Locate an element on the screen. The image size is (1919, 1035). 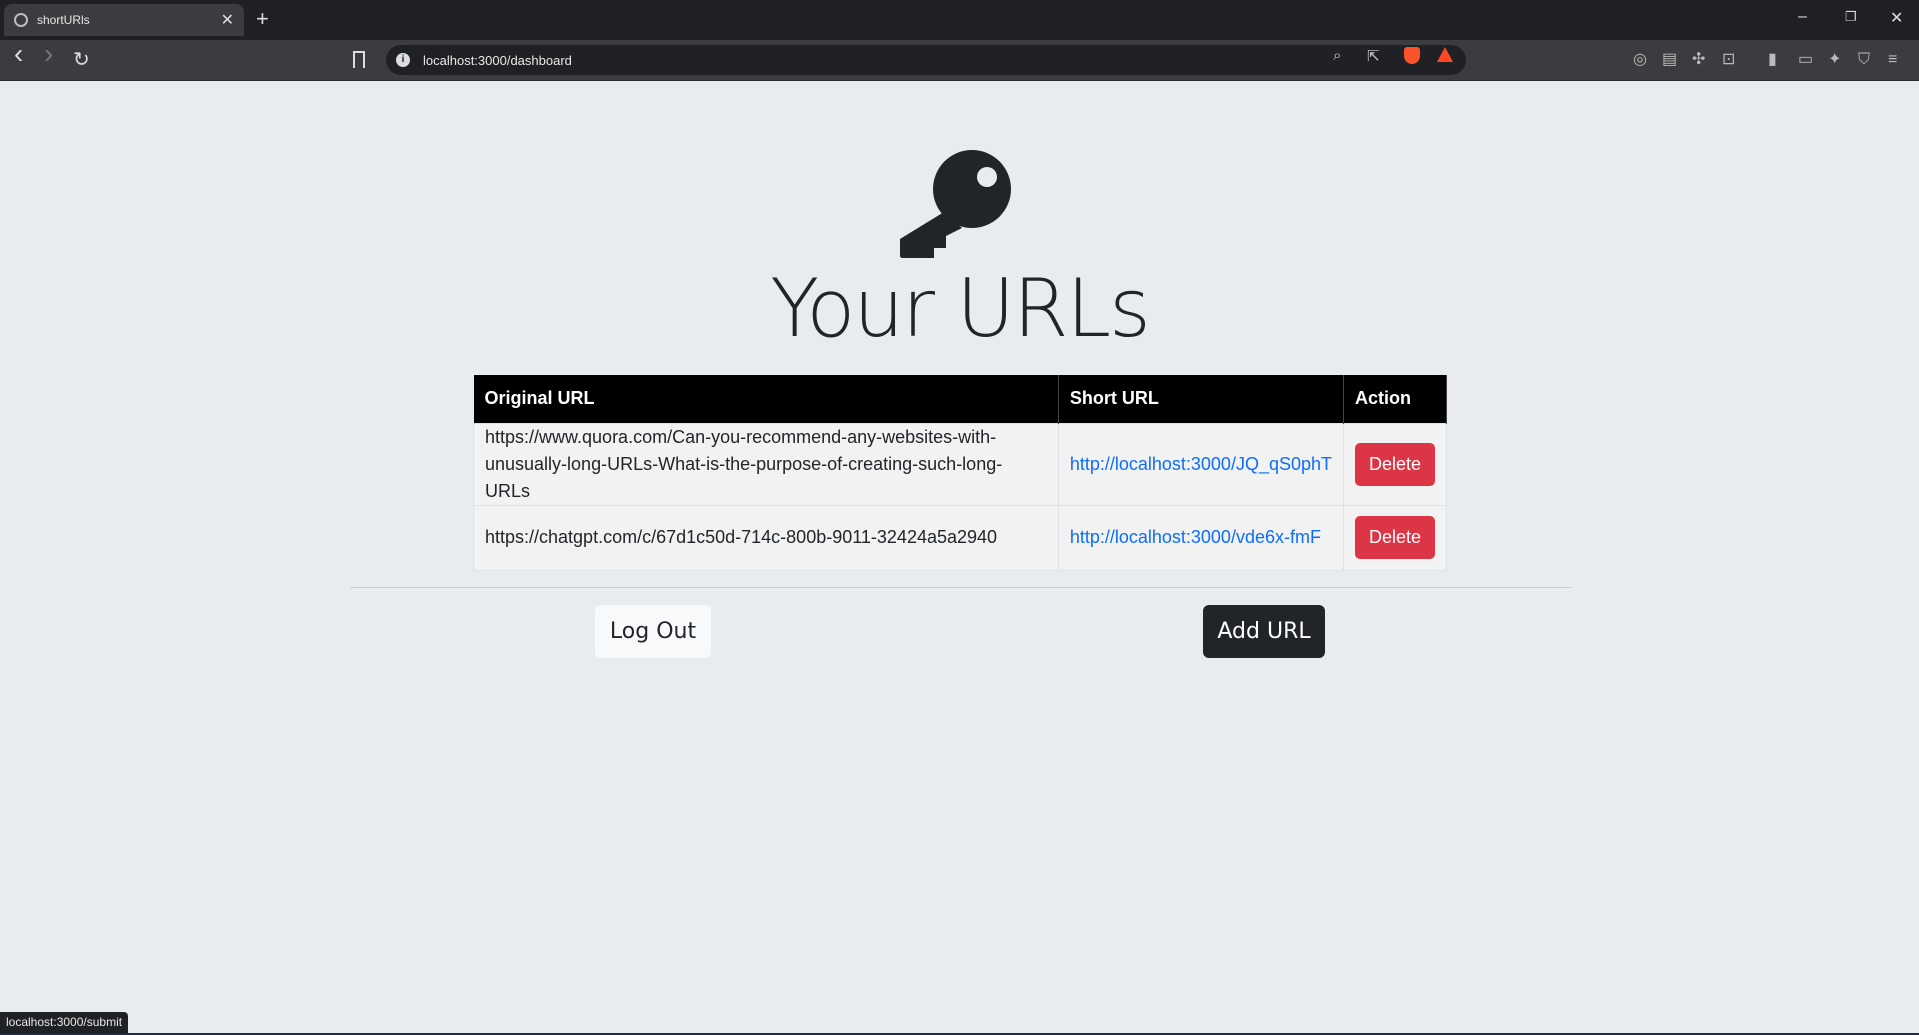
restore-button: ❐ is located at coordinates (1851, 17).